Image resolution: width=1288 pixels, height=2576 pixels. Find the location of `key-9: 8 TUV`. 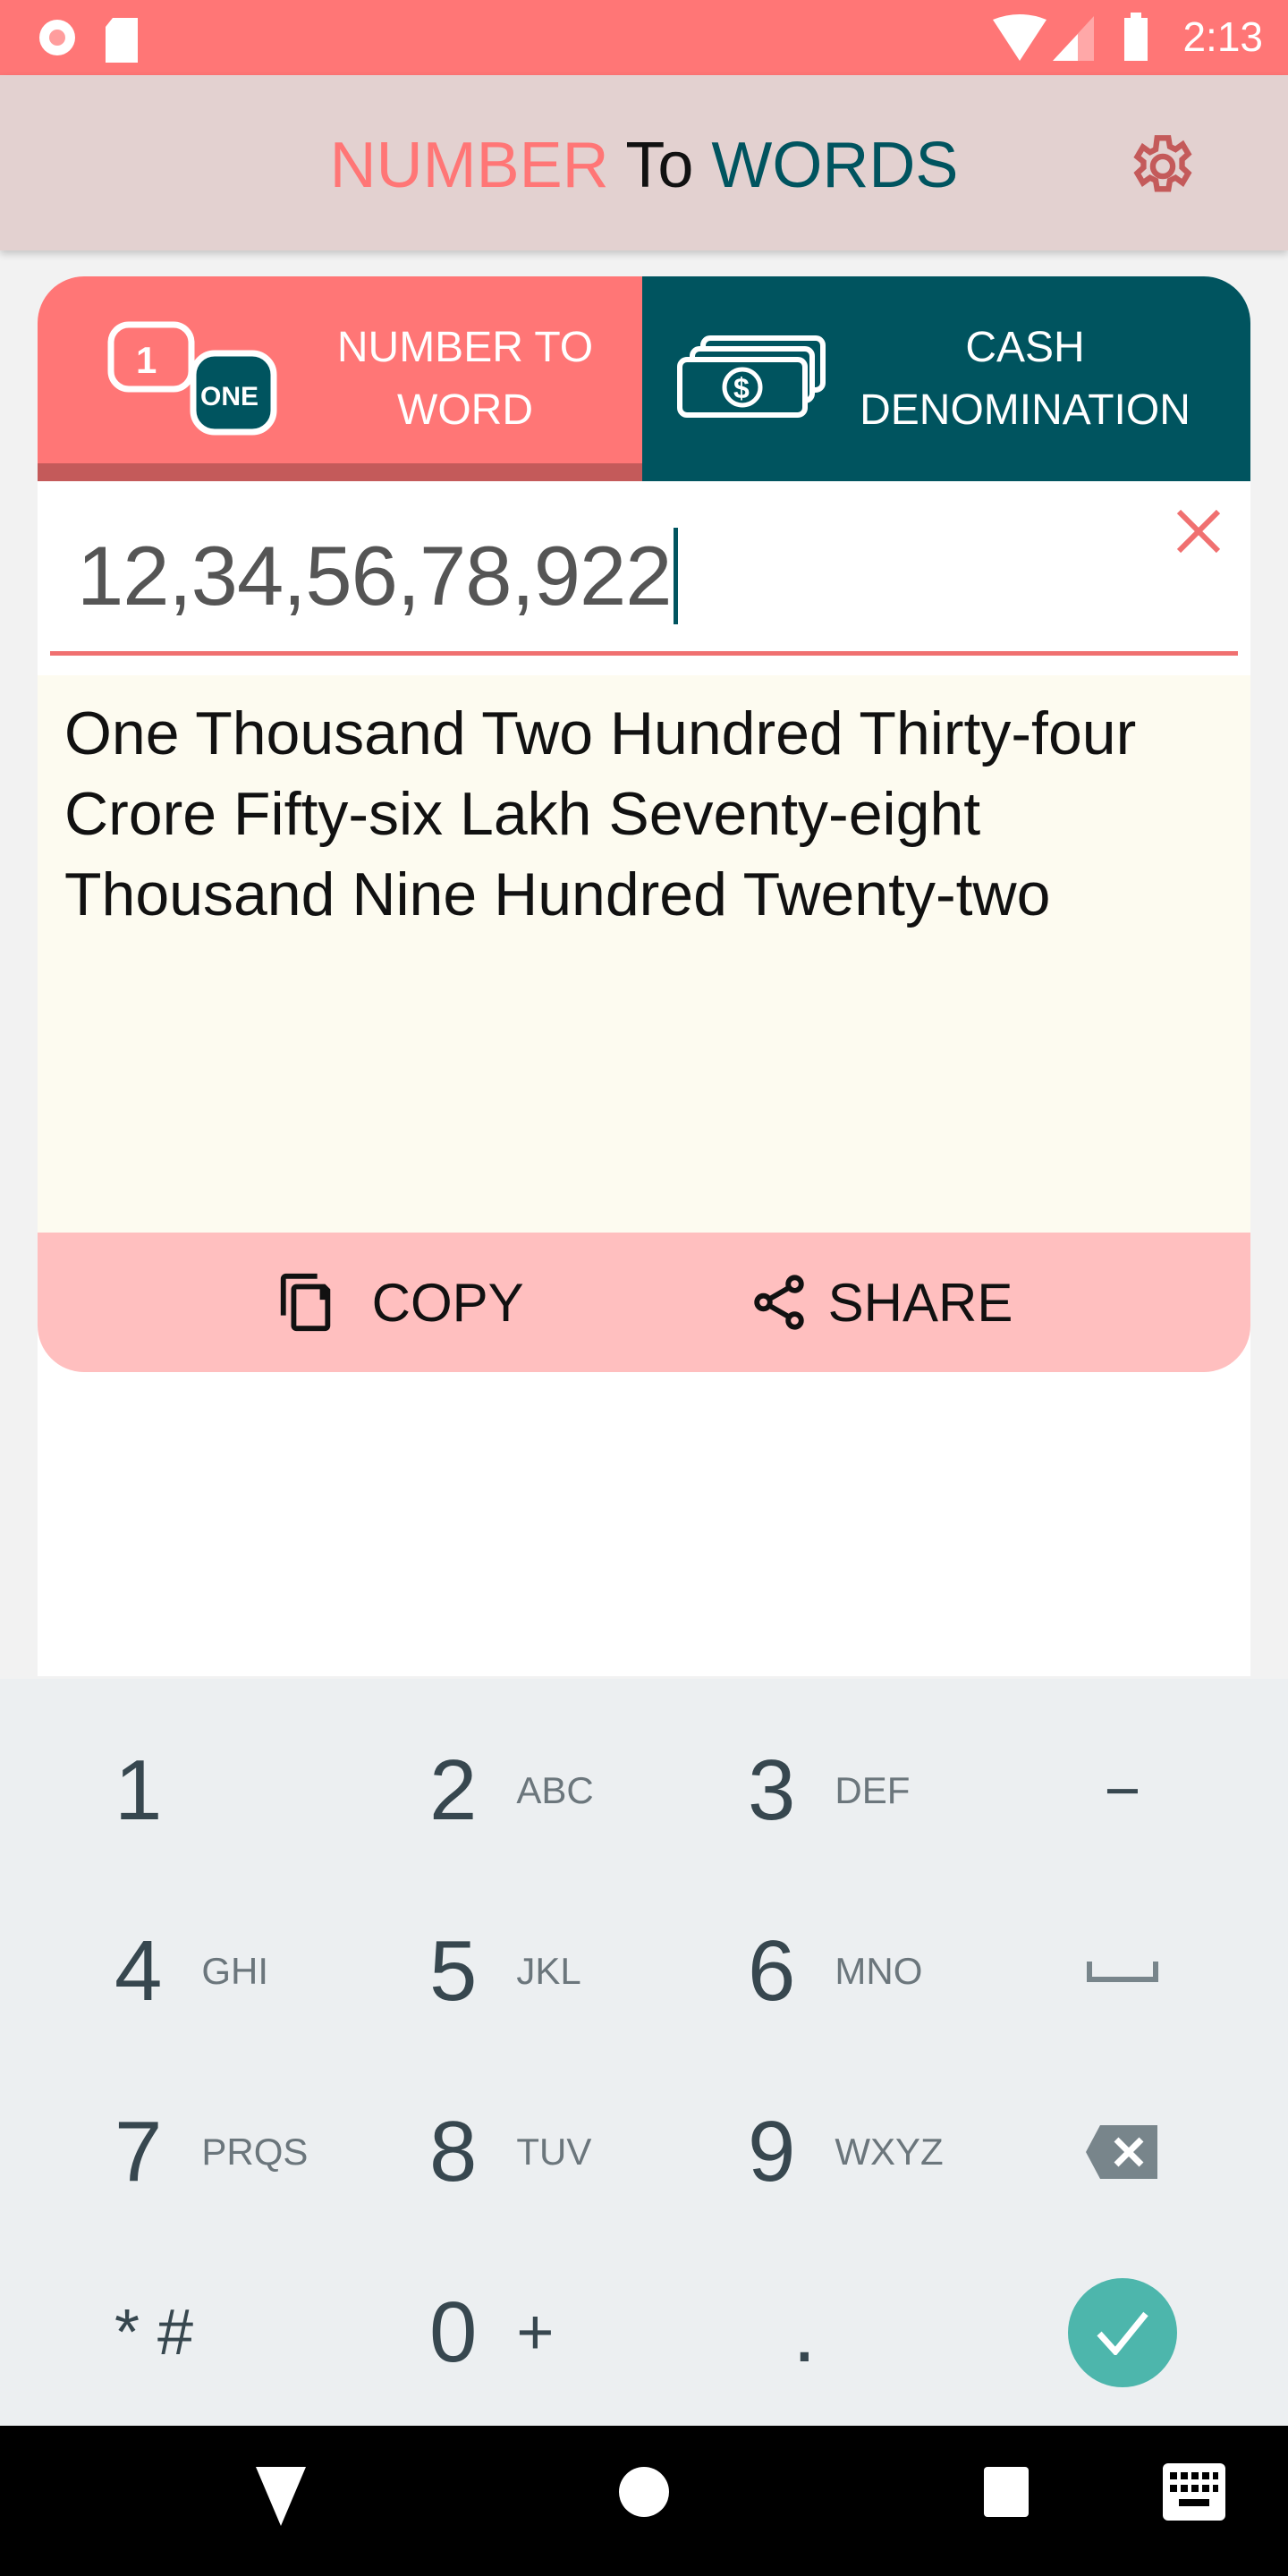

key-9: 8 TUV is located at coordinates (510, 2152).